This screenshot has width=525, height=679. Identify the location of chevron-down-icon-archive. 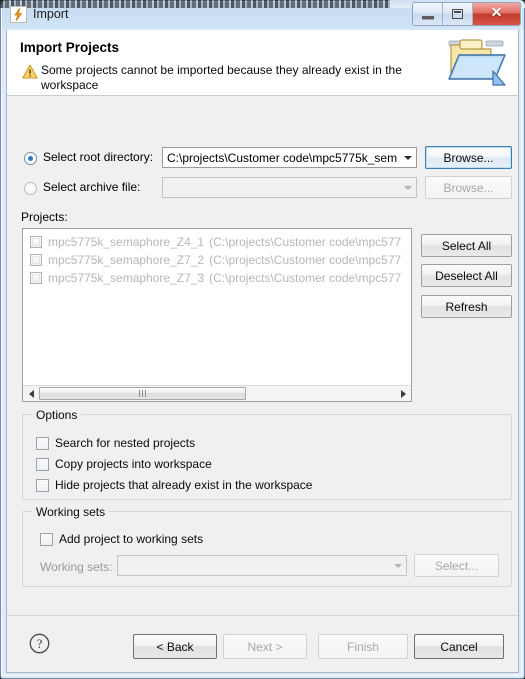
(407, 187).